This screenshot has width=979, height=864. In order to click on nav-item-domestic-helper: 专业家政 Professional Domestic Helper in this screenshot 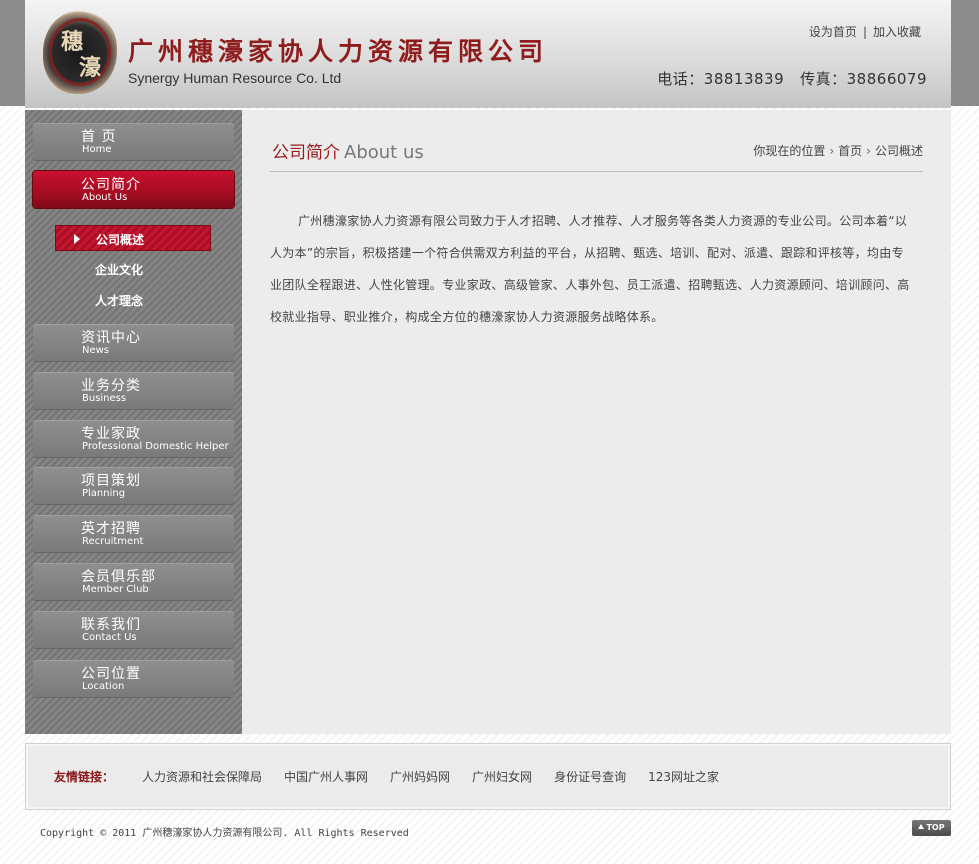, I will do `click(133, 438)`.